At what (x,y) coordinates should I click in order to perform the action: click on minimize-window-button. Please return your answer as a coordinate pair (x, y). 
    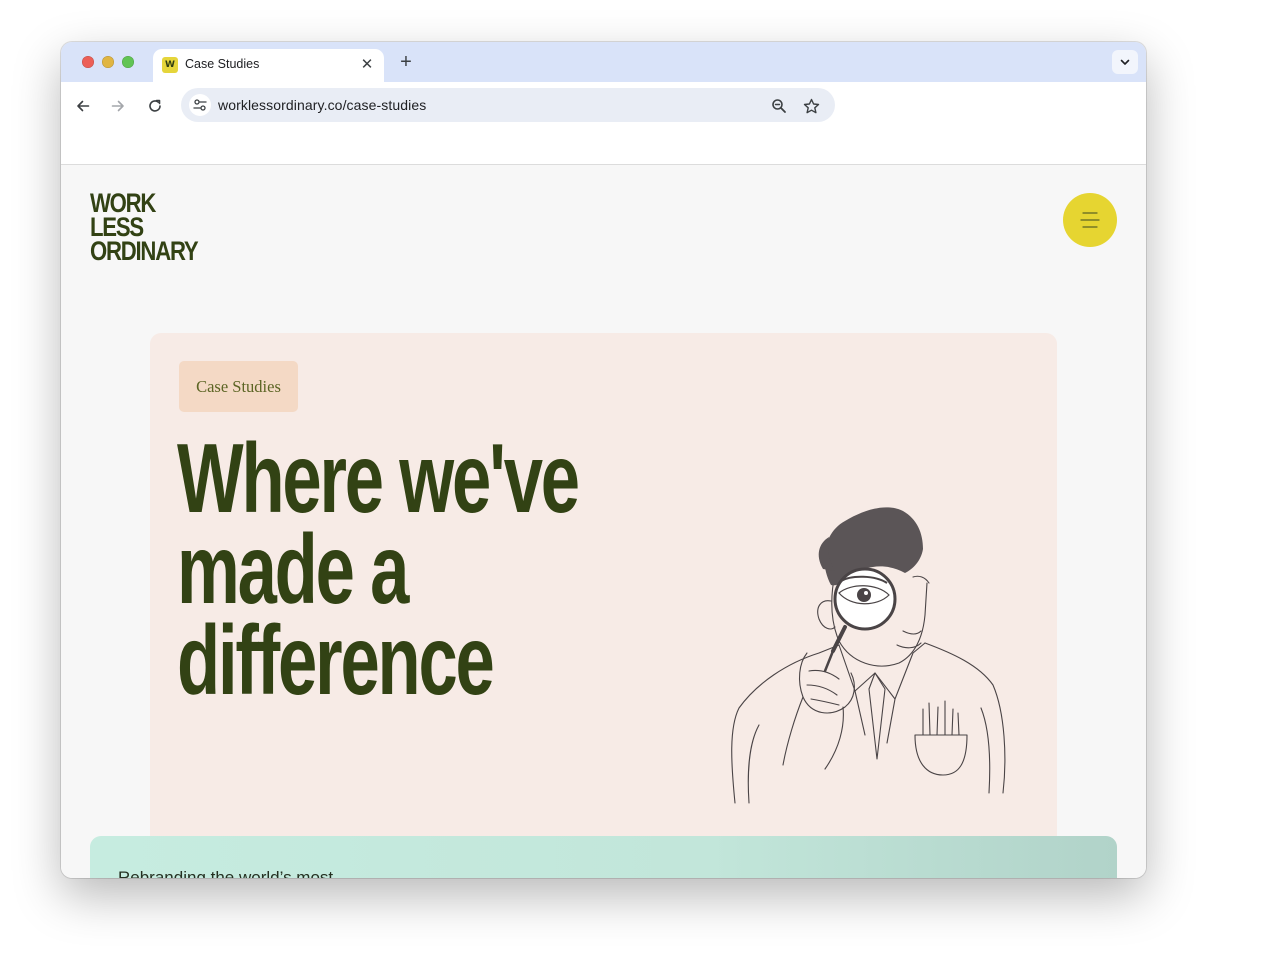
    Looking at the image, I should click on (108, 62).